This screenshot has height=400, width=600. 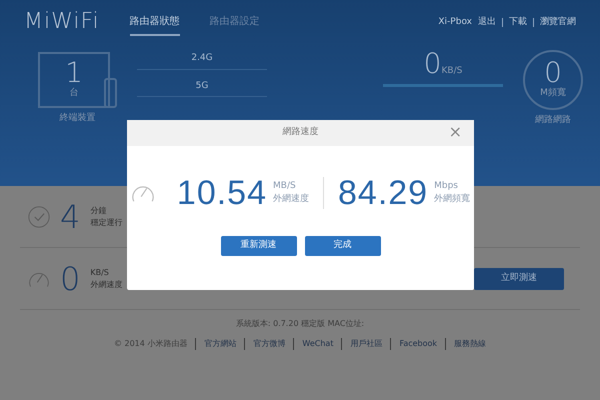 What do you see at coordinates (452, 71) in the screenshot?
I see `traffic-unit: KB/S` at bounding box center [452, 71].